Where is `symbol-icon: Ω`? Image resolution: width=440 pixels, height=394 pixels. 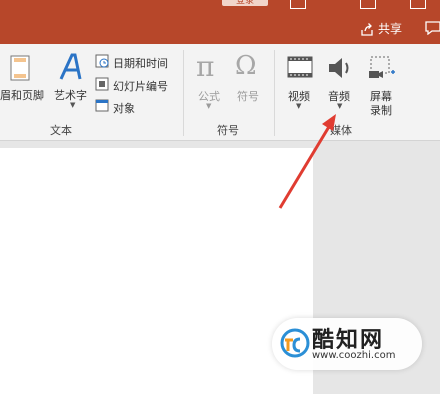 symbol-icon: Ω is located at coordinates (246, 66).